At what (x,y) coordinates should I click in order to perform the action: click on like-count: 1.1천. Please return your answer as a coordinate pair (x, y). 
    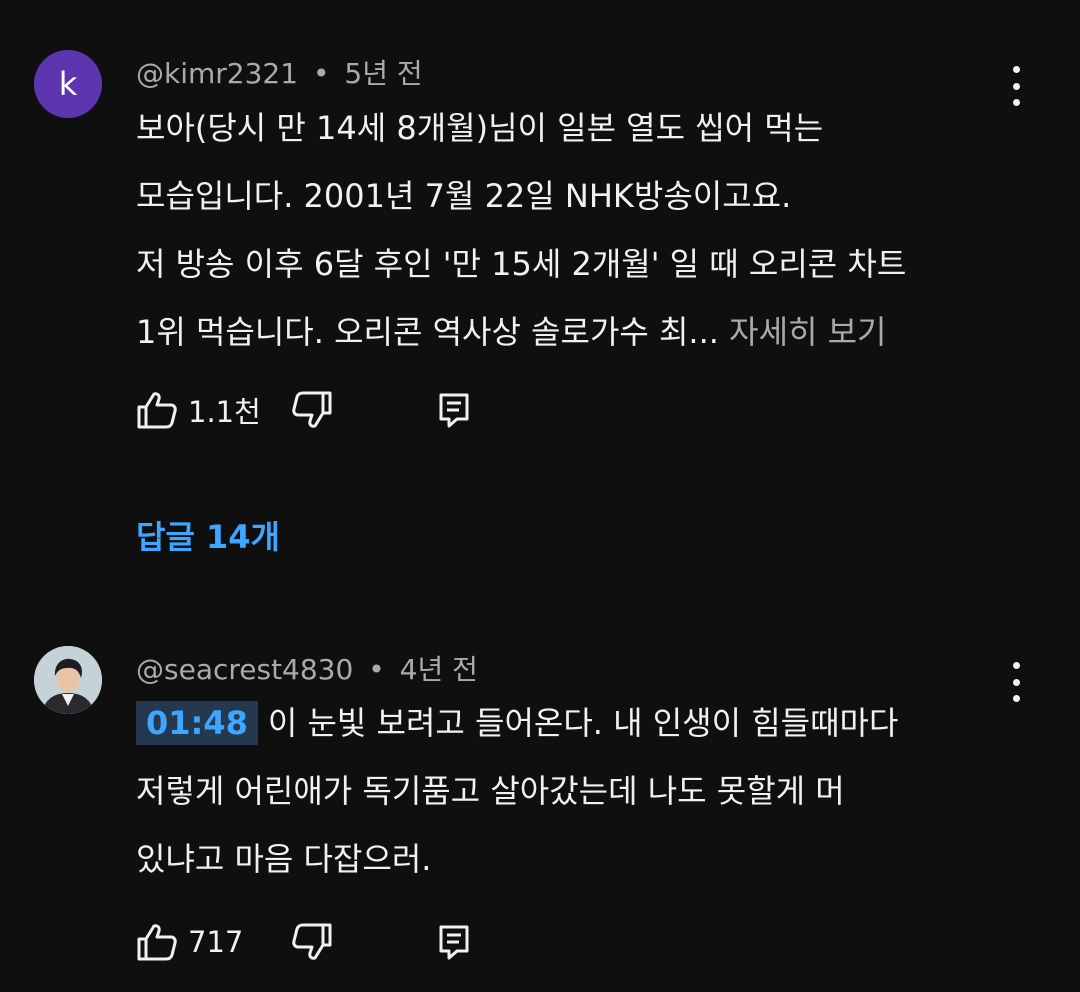
    Looking at the image, I should click on (224, 412).